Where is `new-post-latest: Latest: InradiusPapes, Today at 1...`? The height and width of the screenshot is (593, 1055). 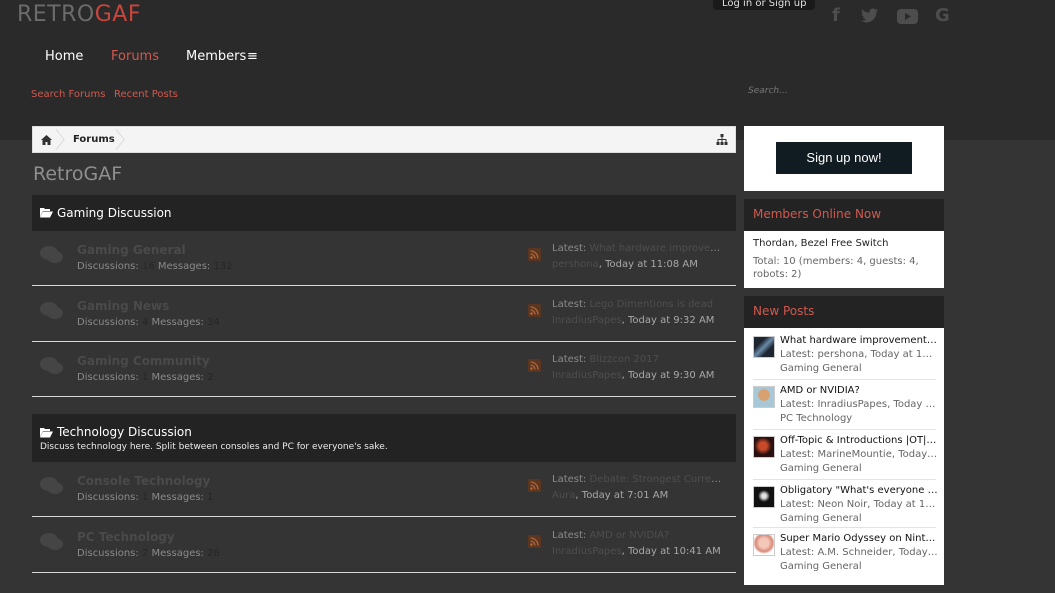
new-post-latest: Latest: InradiusPapes, Today at 1... is located at coordinates (859, 404).